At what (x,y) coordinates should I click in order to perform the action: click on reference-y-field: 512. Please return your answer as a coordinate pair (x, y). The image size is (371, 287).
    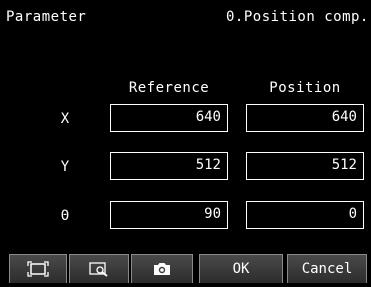
    Looking at the image, I should click on (169, 166).